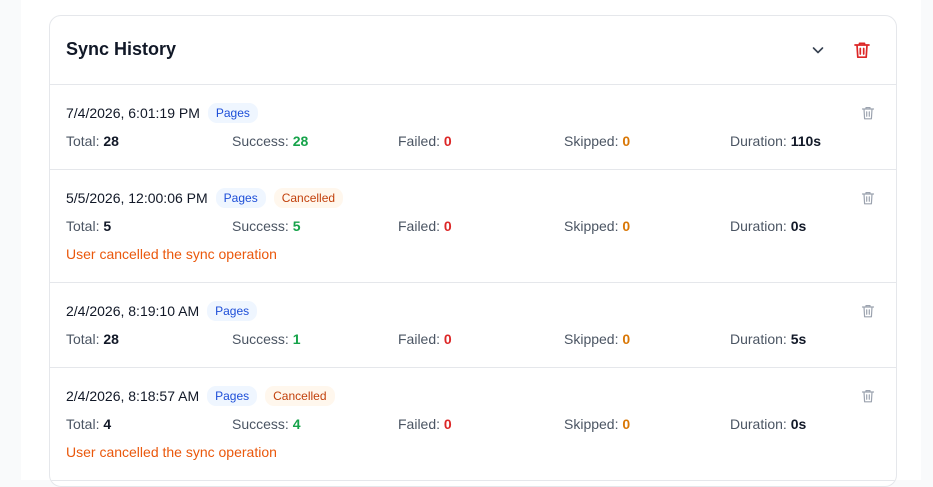  Describe the element at coordinates (121, 49) in the screenshot. I see `card-title: Sync History` at that location.